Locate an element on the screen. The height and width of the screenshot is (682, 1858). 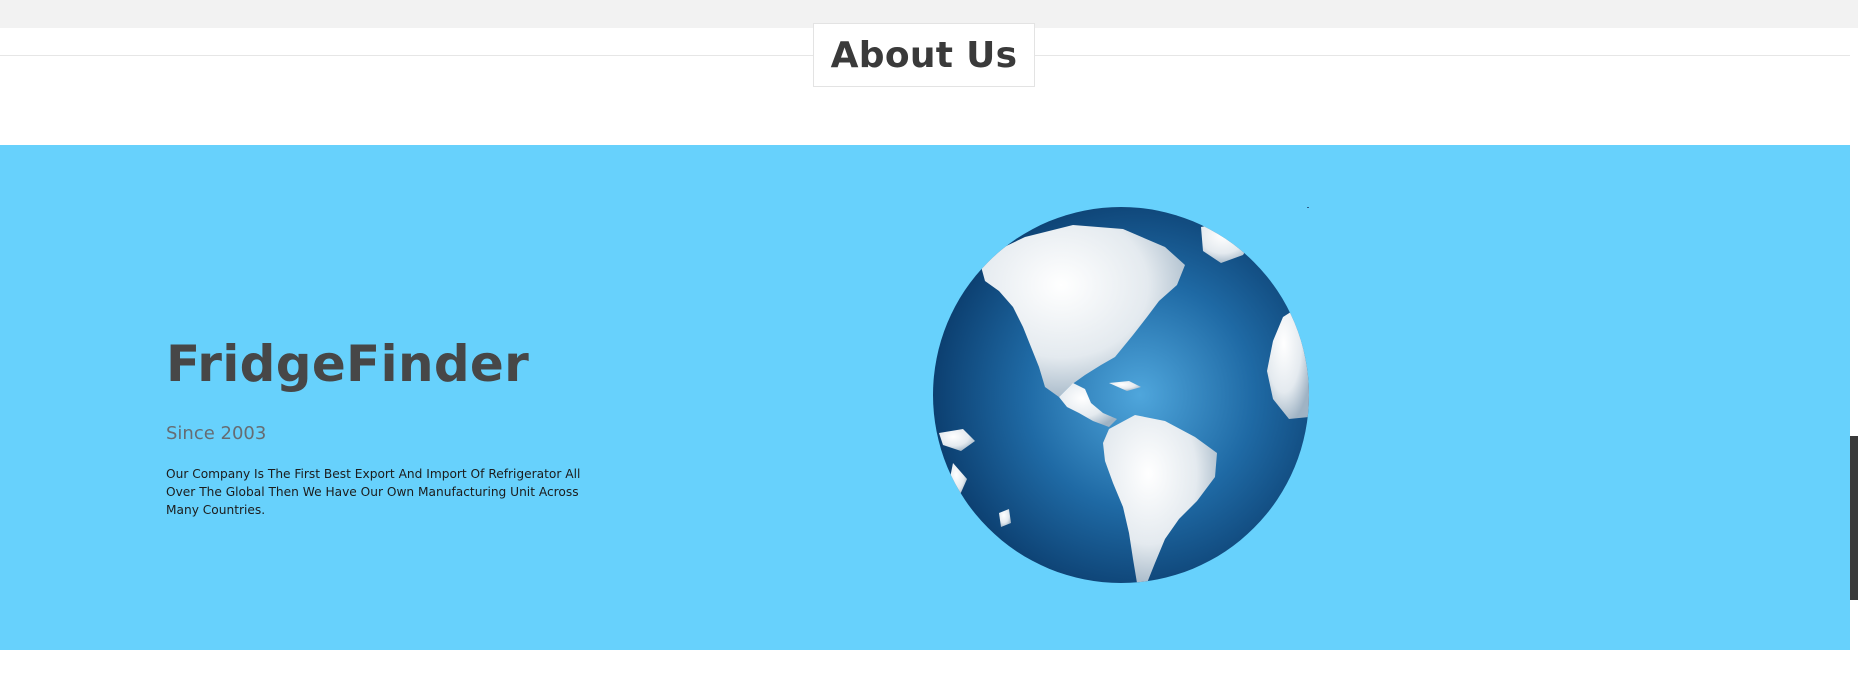
brand-name: FridgeFinder is located at coordinates (348, 364).